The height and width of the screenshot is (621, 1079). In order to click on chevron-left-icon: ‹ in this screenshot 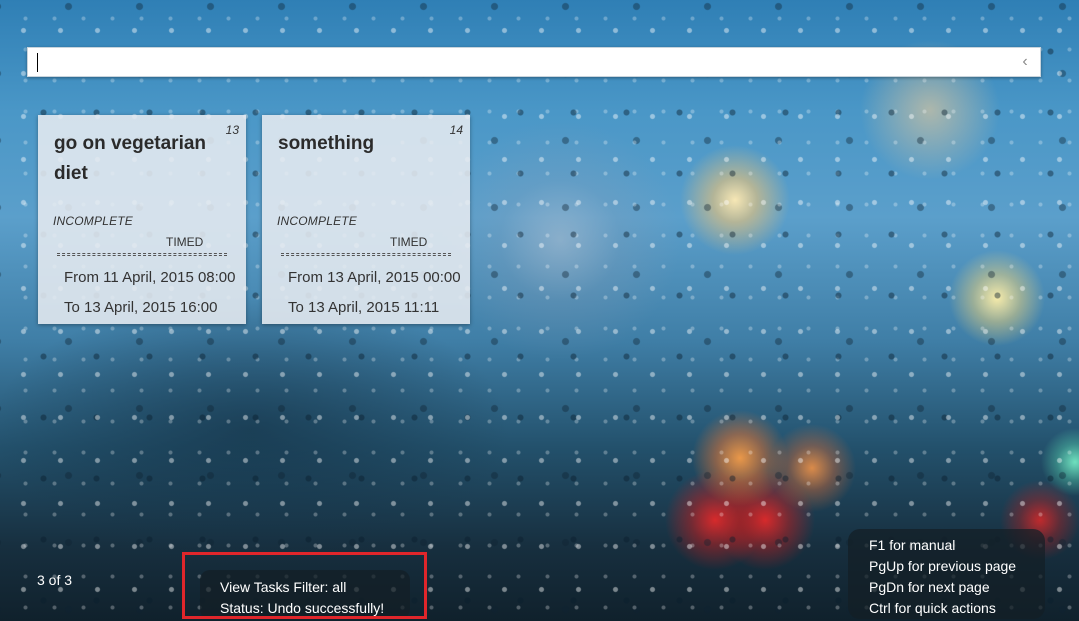, I will do `click(1025, 62)`.